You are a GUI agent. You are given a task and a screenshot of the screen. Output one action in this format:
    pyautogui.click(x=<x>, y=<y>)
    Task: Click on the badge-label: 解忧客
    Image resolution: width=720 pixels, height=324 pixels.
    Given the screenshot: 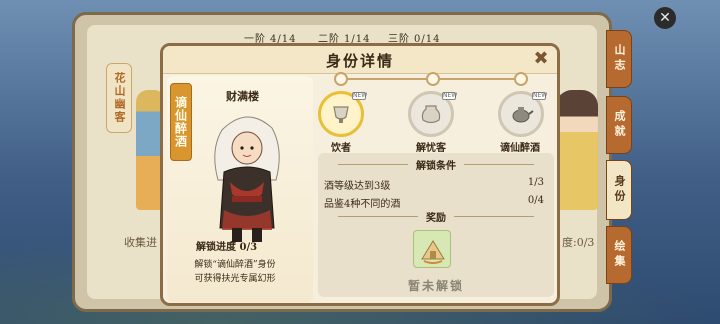 What is the action you would take?
    pyautogui.click(x=431, y=148)
    